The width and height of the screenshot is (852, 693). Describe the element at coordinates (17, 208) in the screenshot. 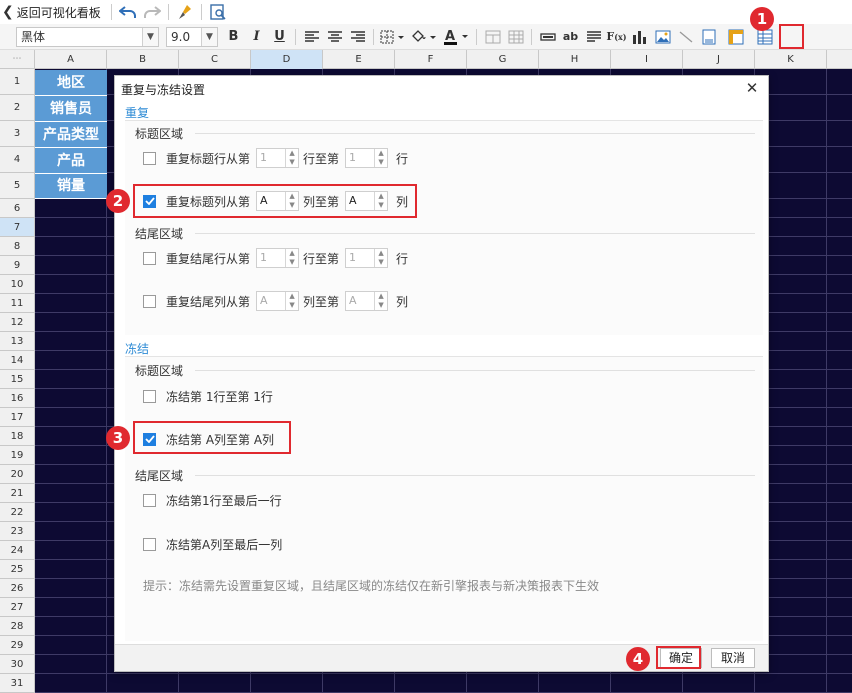

I see `row-header: 6` at that location.